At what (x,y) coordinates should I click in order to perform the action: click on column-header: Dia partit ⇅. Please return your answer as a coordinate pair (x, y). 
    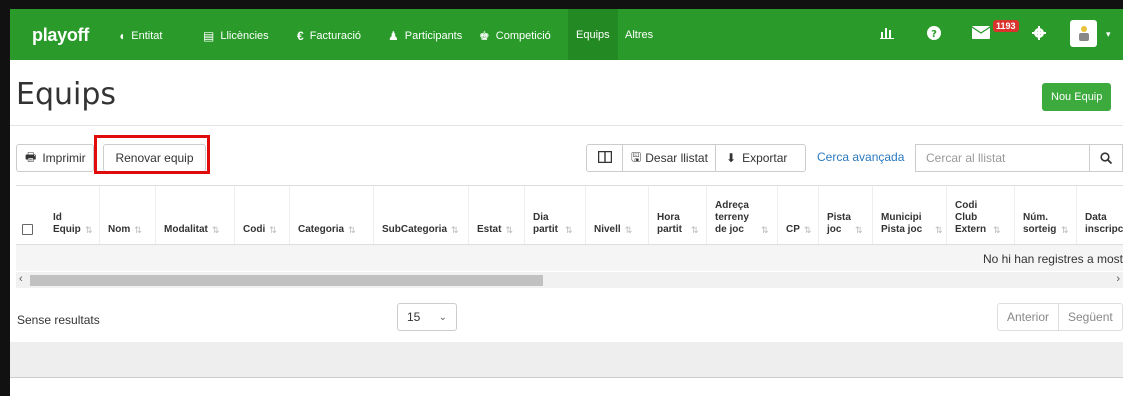
    Looking at the image, I should click on (555, 215).